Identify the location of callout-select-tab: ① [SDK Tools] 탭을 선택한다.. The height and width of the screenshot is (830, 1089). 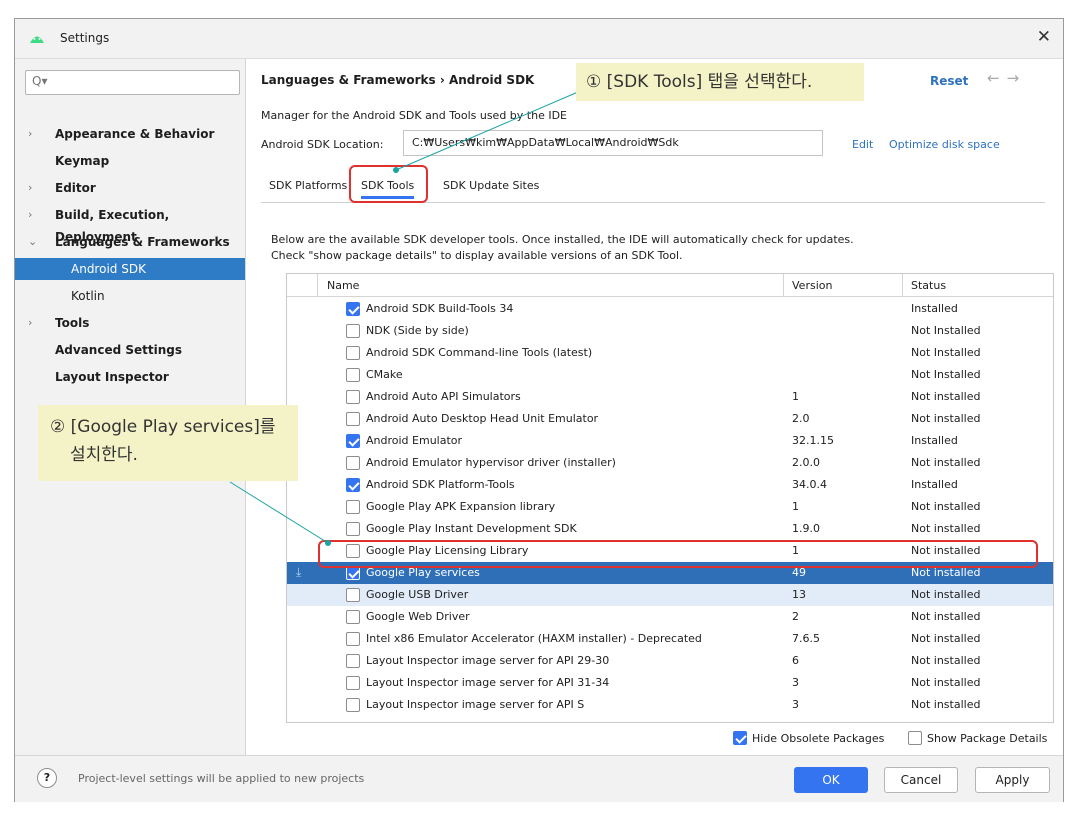
(720, 82).